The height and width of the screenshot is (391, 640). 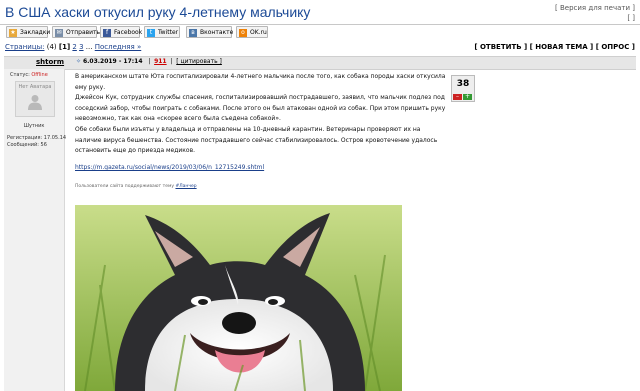 I want to click on avatar: Нет Аватара, so click(x=35, y=99).